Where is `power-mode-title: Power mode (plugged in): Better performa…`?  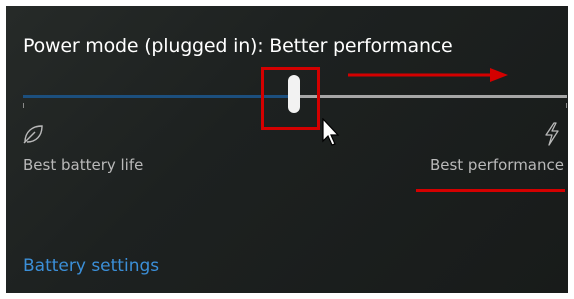 power-mode-title: Power mode (plugged in): Better performa… is located at coordinates (238, 46).